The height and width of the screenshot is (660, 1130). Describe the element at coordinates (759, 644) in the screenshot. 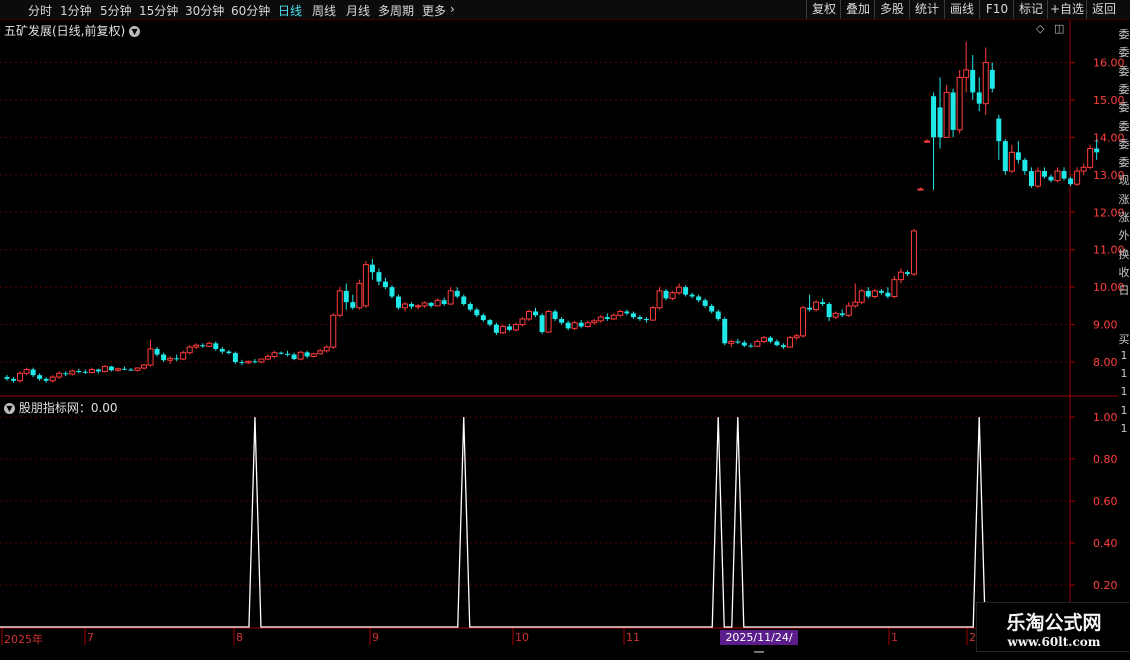

I see `cursor-date-label: 2025/11/24/一` at that location.